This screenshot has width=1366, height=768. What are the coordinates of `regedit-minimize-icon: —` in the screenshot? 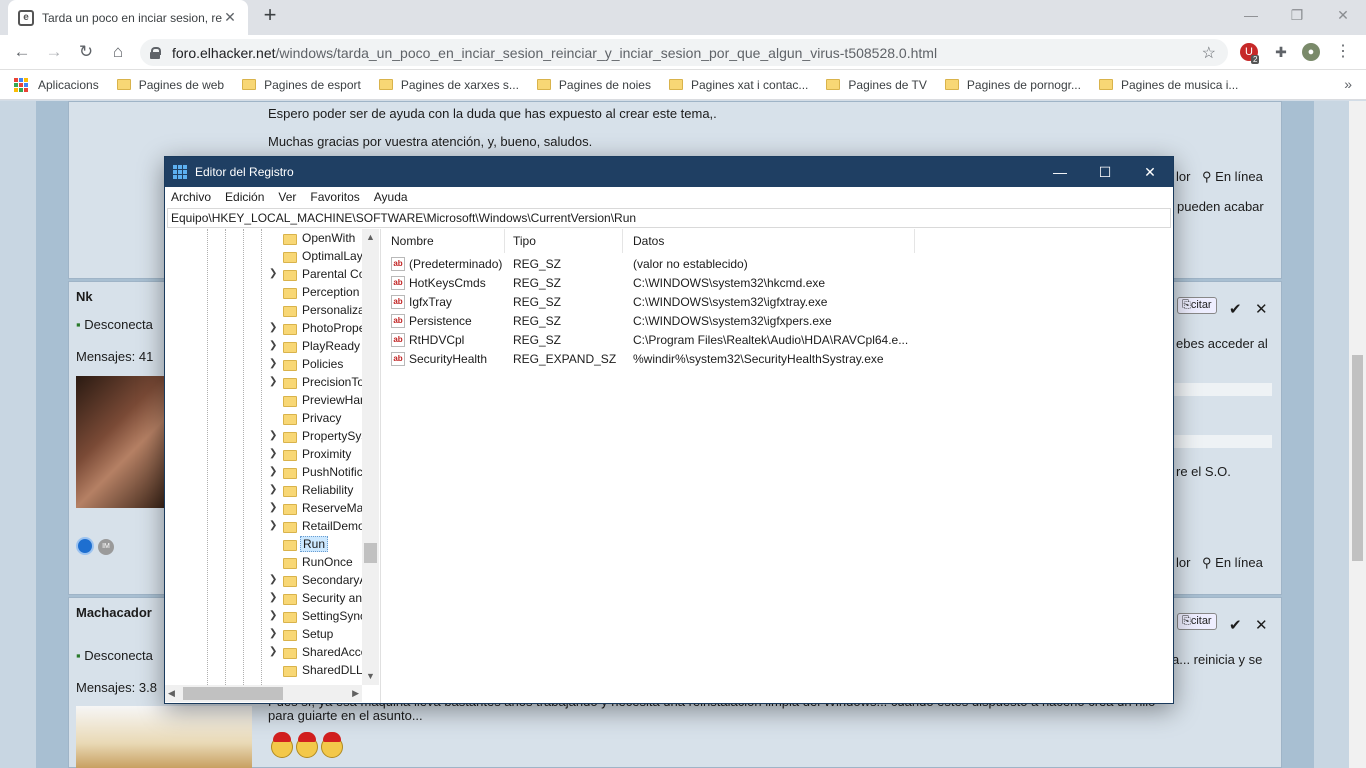 It's located at (1060, 172).